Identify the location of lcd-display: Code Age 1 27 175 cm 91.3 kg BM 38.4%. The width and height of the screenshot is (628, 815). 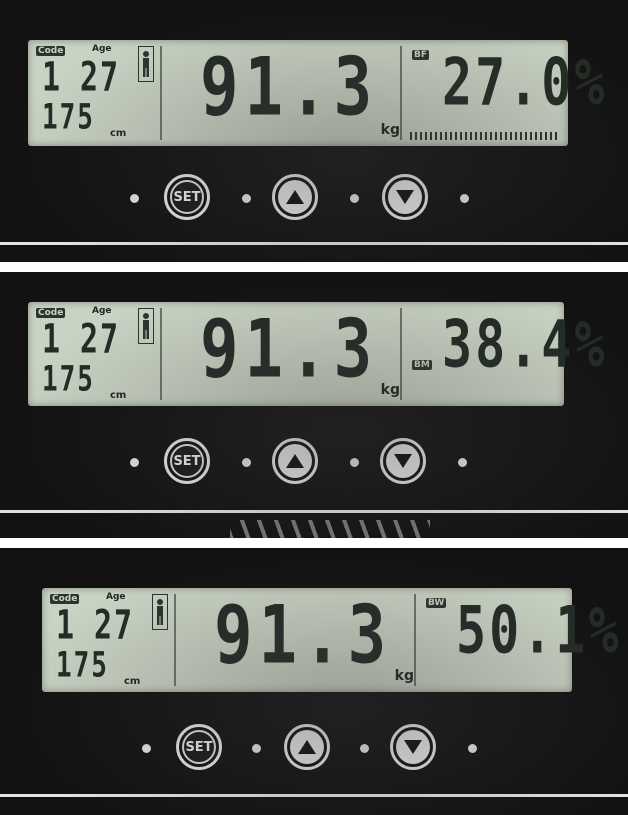
(316, 354).